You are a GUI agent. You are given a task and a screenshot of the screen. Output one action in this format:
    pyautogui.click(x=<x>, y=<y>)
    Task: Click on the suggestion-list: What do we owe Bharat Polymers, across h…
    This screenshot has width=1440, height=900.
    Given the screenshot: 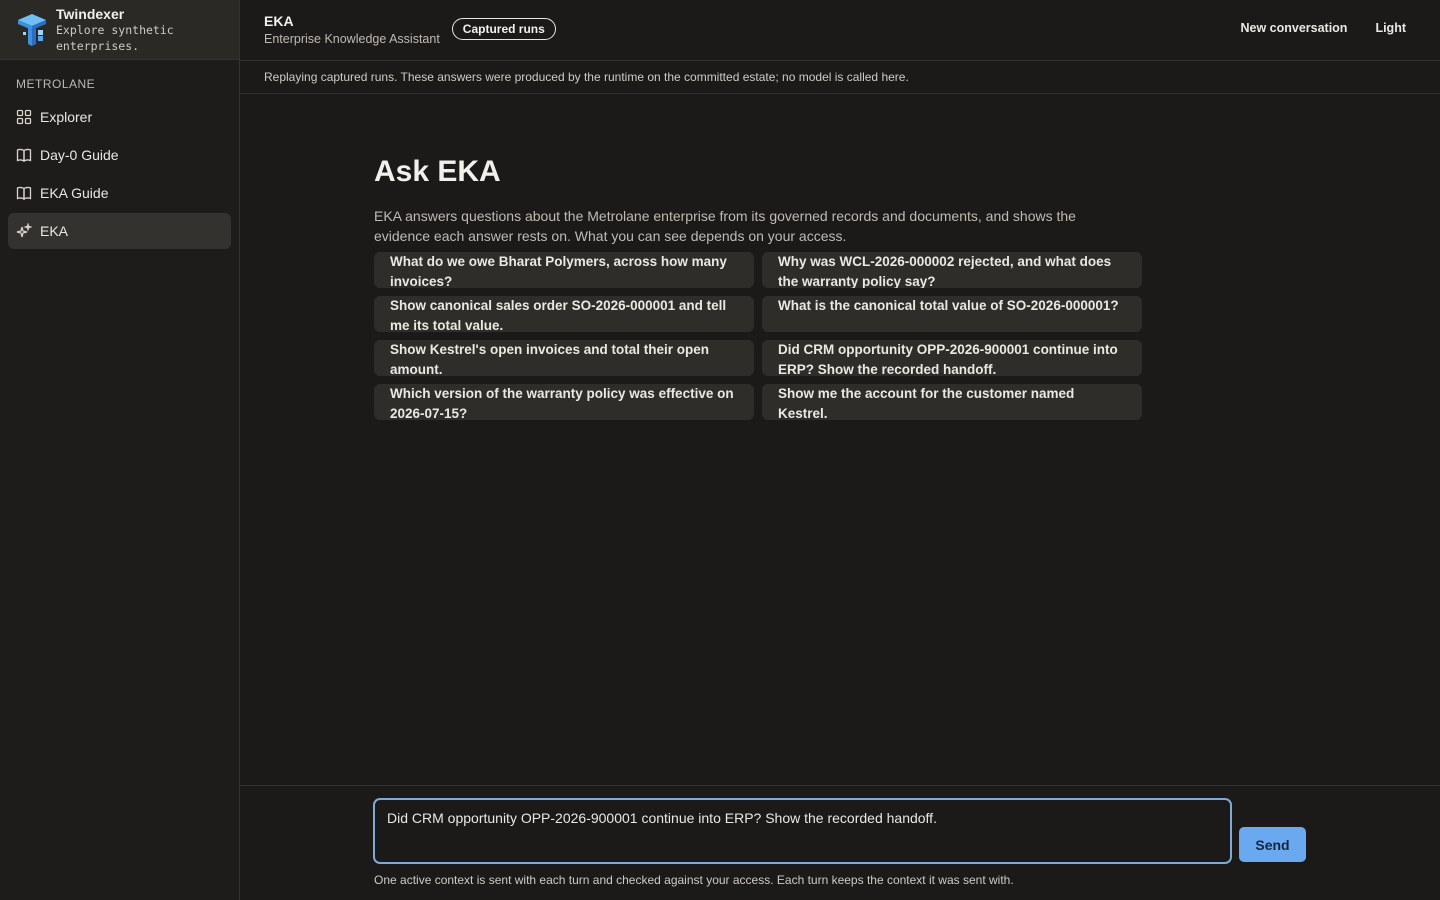 What is the action you would take?
    pyautogui.click(x=758, y=336)
    